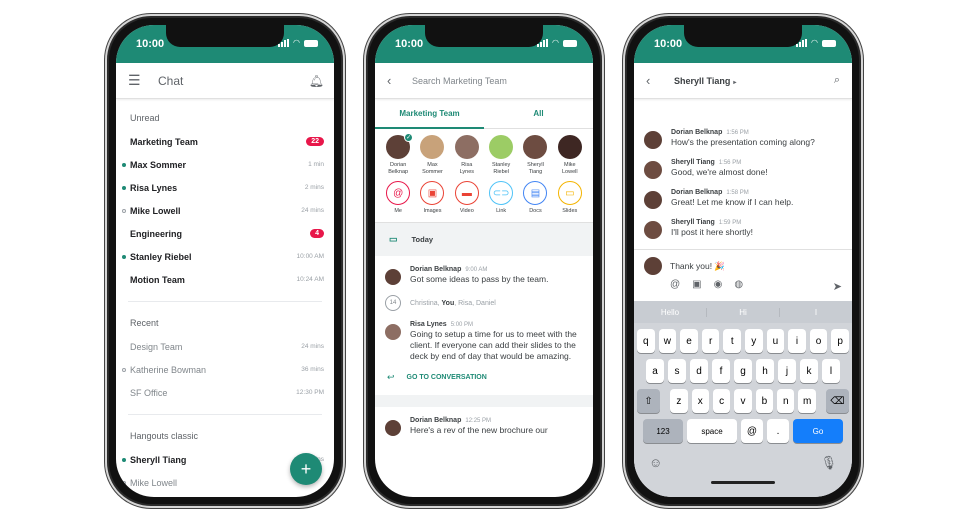  I want to click on key-m: m, so click(807, 401).